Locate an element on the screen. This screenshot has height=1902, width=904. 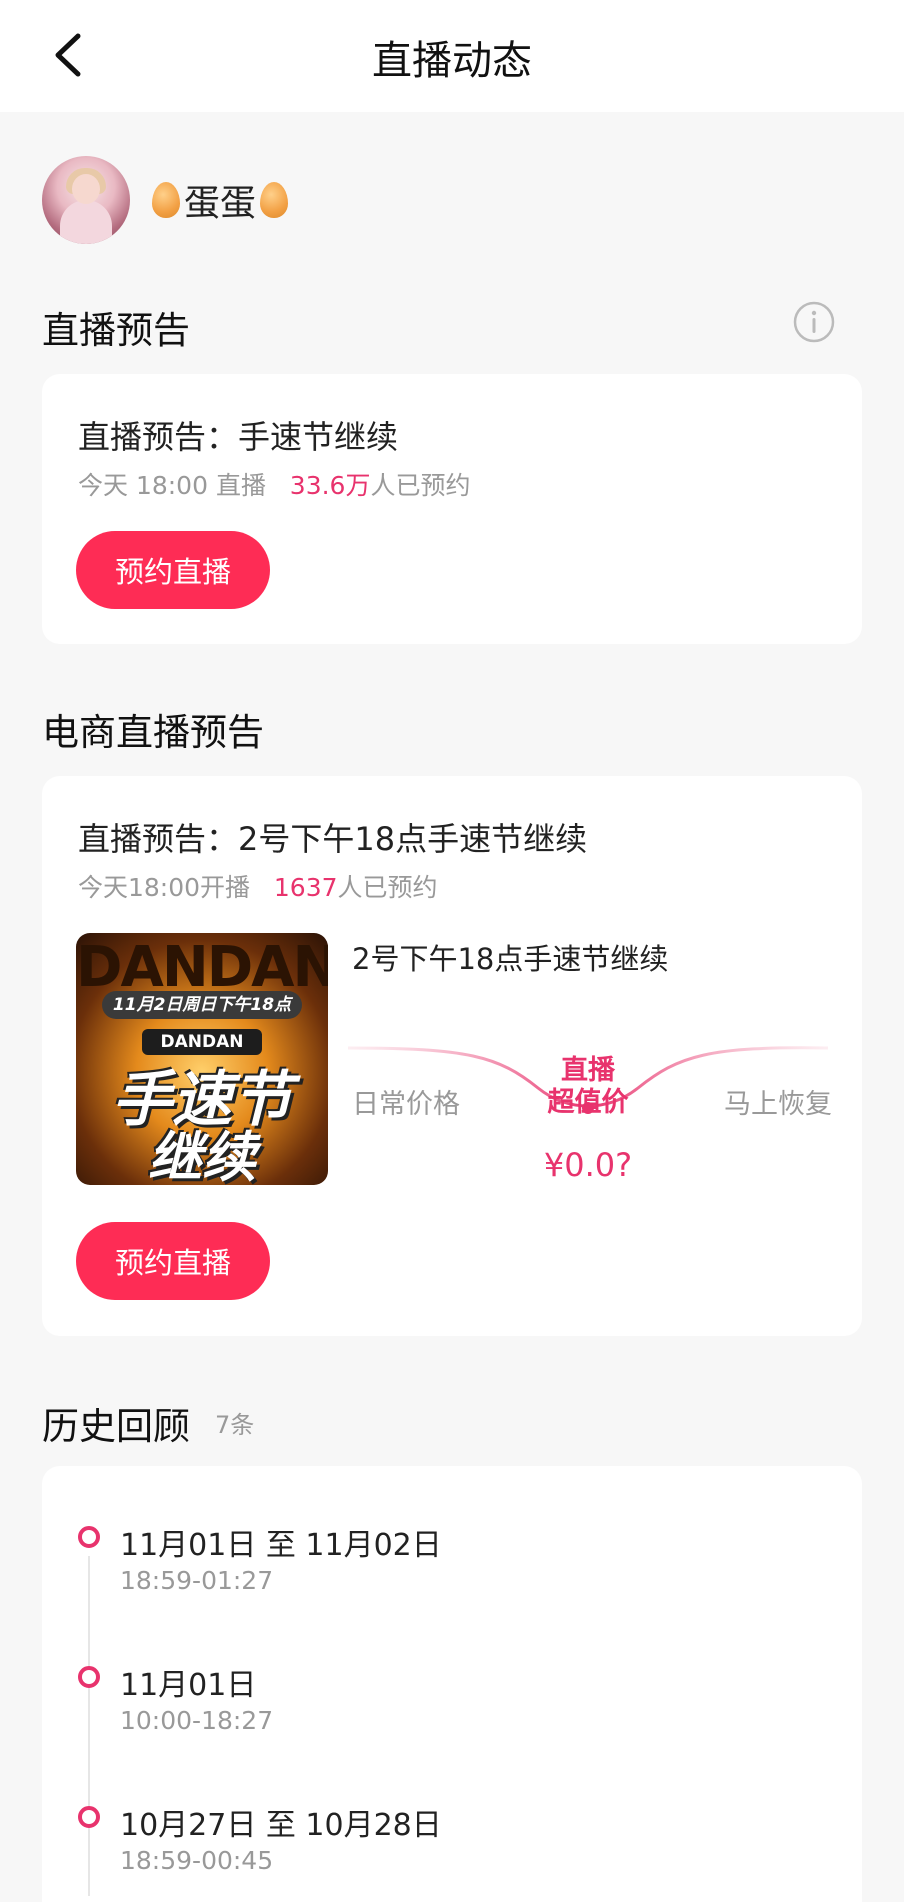
timeline-line is located at coordinates (89, 1726).